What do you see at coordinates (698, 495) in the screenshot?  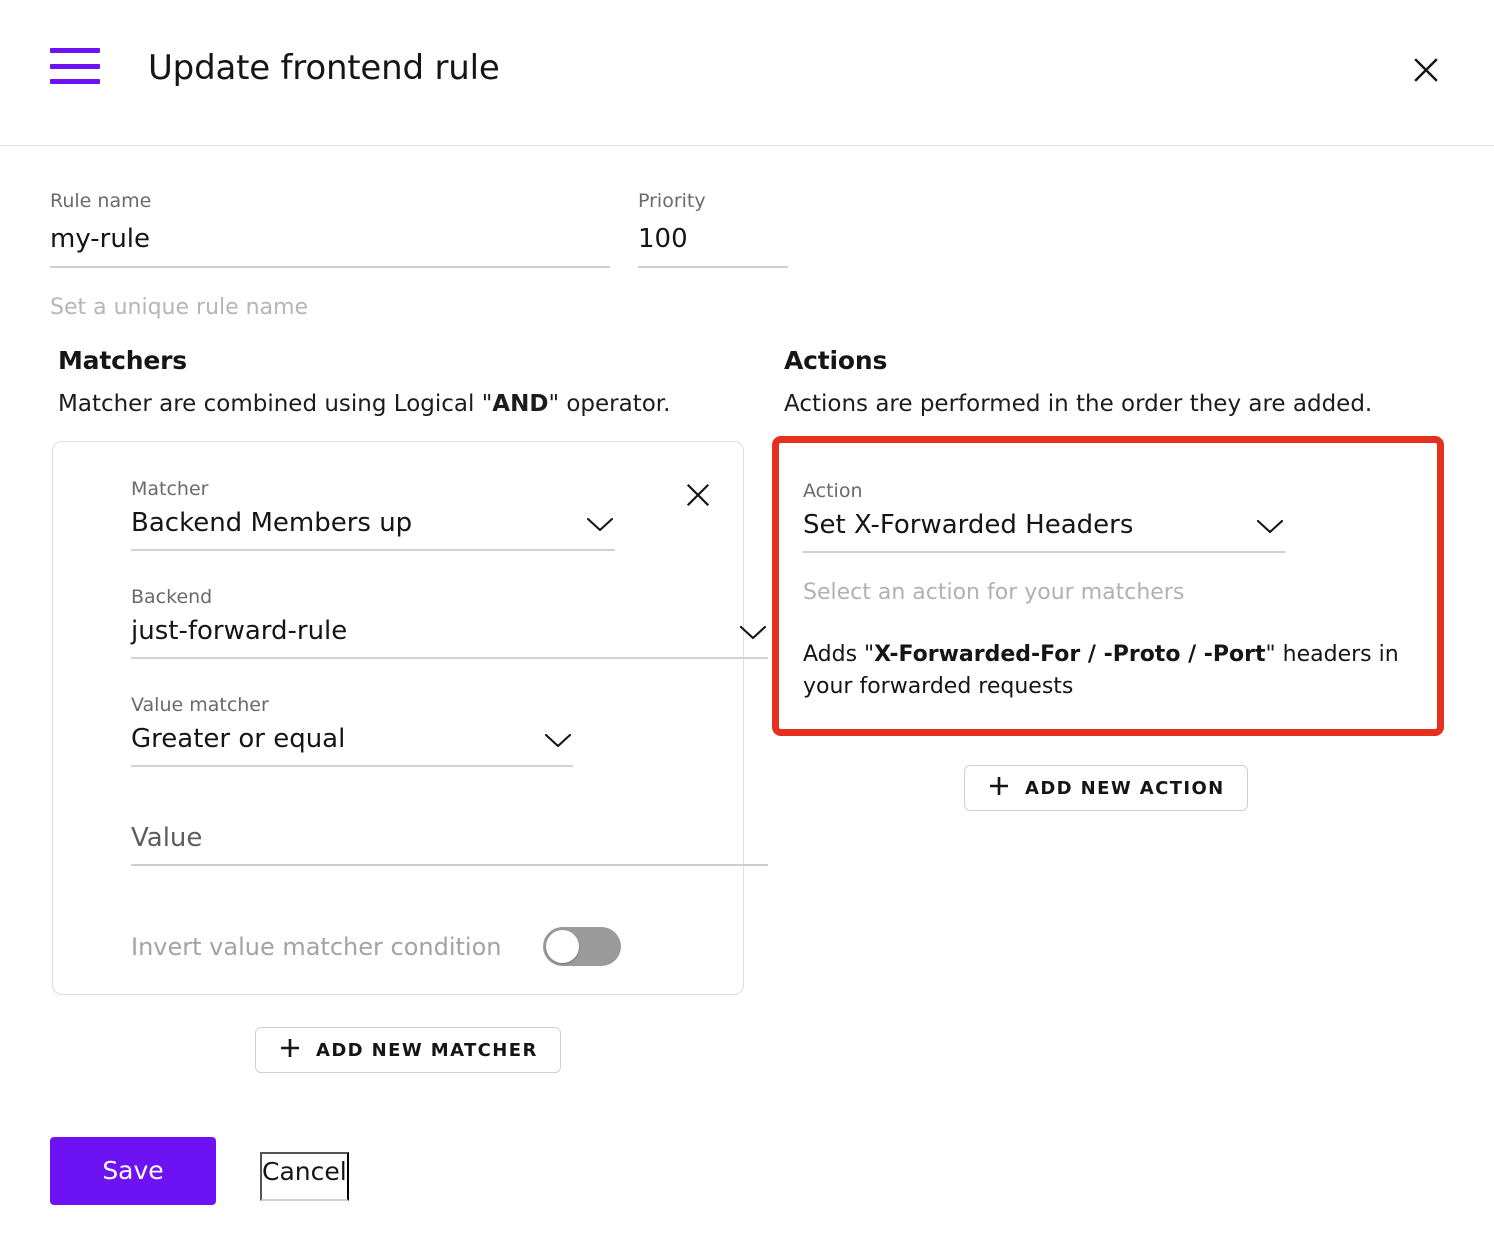 I see `remove-matcher-icon` at bounding box center [698, 495].